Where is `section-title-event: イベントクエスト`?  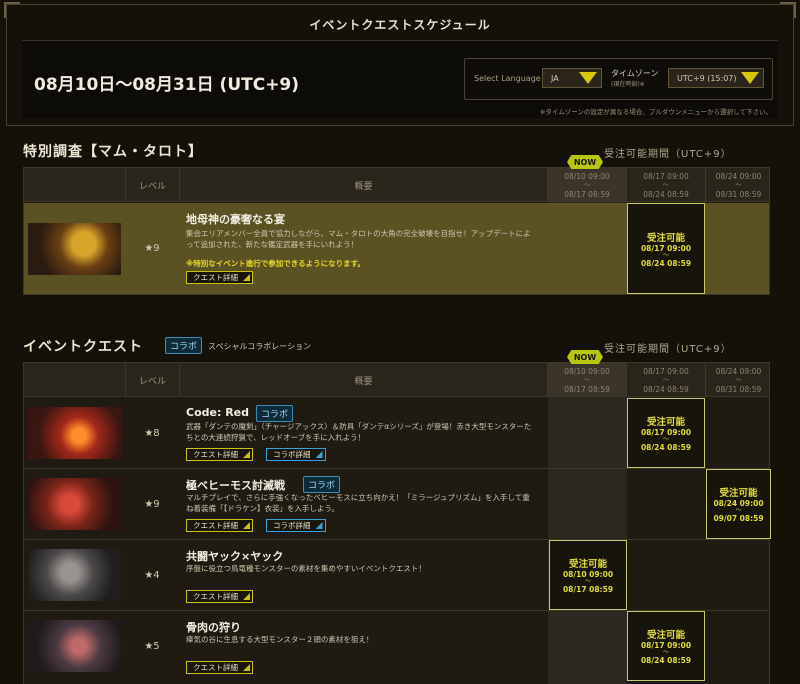
section-title-event: イベントクエスト is located at coordinates (83, 347).